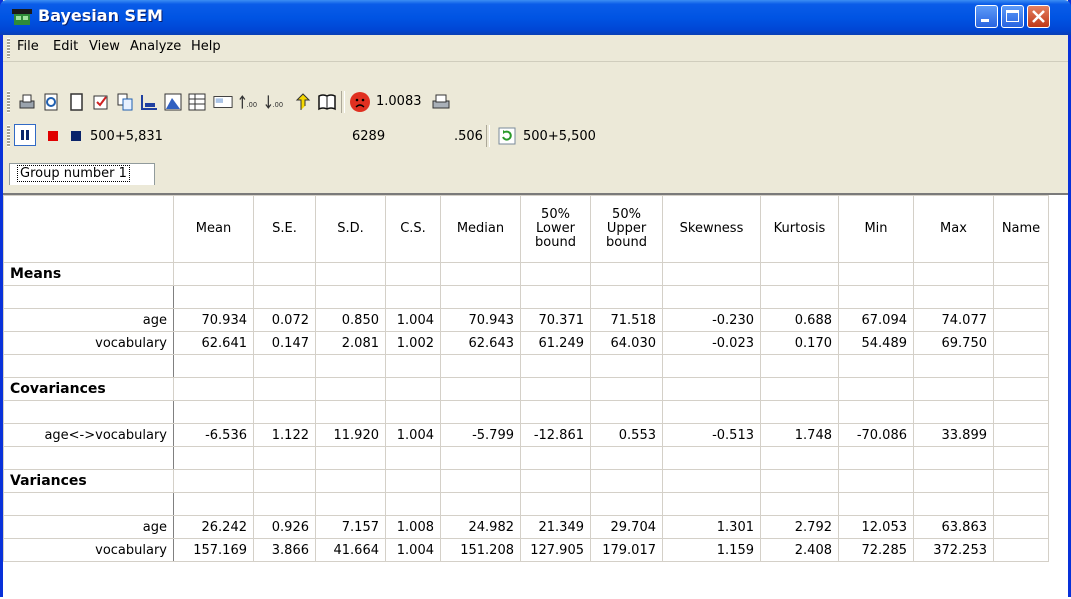 Image resolution: width=1071 pixels, height=599 pixels. What do you see at coordinates (88, 481) in the screenshot?
I see `row-label: Variances` at bounding box center [88, 481].